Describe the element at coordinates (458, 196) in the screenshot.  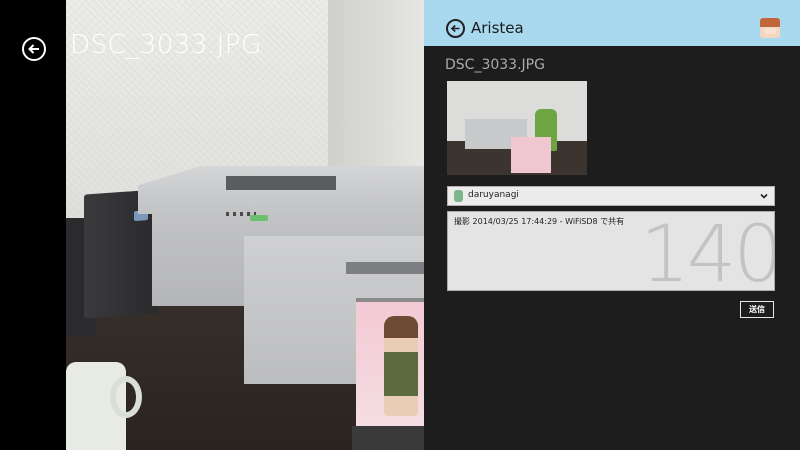
I see `account-icon` at that location.